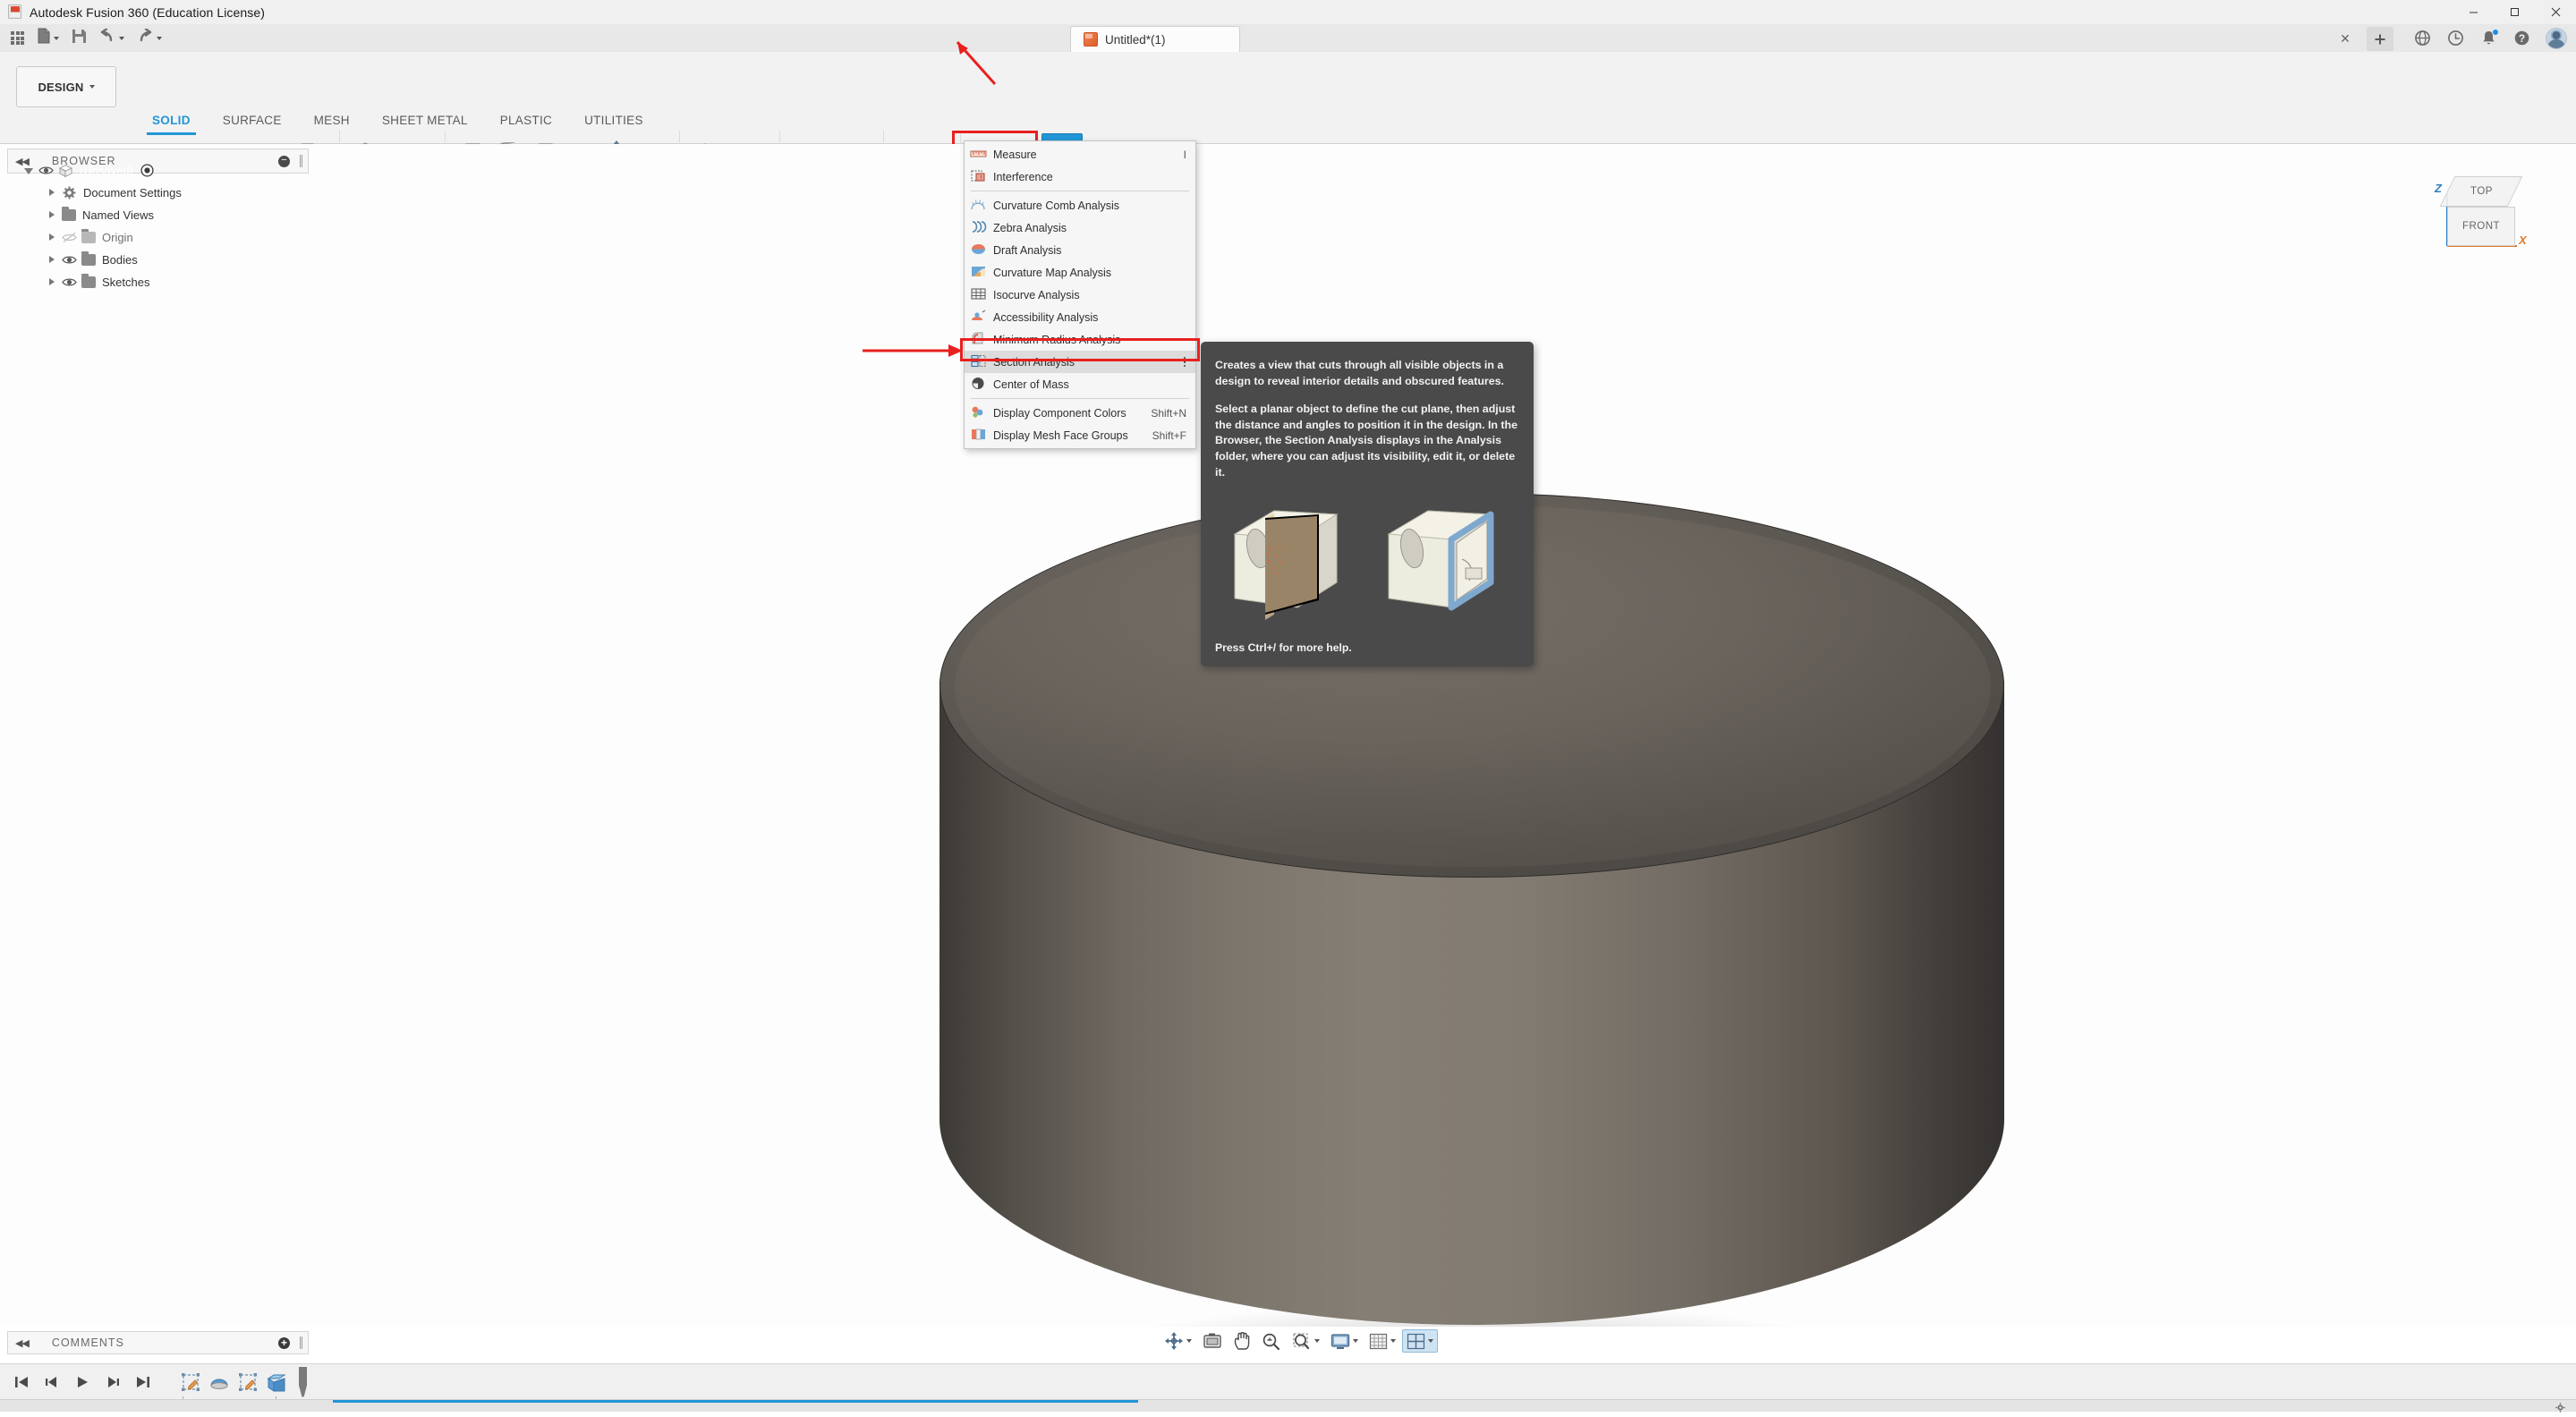  What do you see at coordinates (1091, 273) in the screenshot?
I see `menu-item-label: Curvature Map Analysis` at bounding box center [1091, 273].